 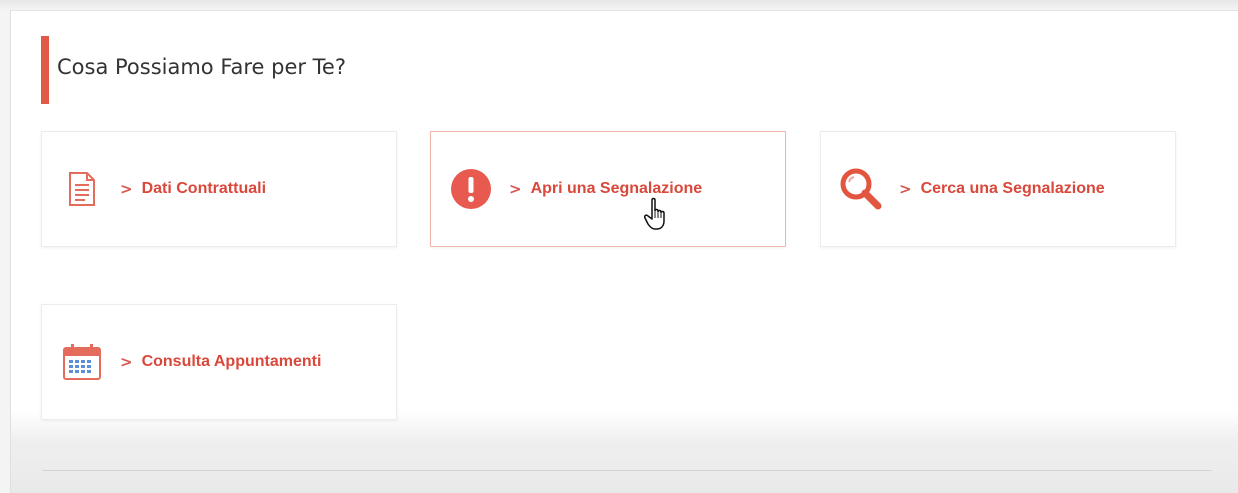 I want to click on card-apri-segnalazione: > Apri una Segnalazione, so click(x=608, y=189).